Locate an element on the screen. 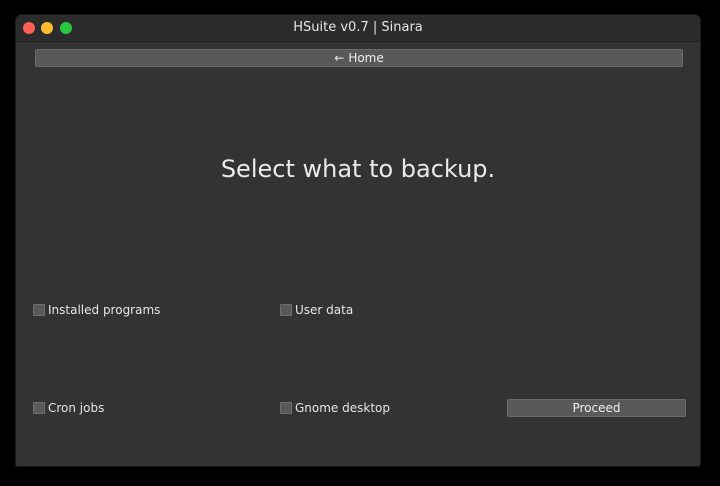  window-title: HSuite v0.7 | Sinara is located at coordinates (358, 27).